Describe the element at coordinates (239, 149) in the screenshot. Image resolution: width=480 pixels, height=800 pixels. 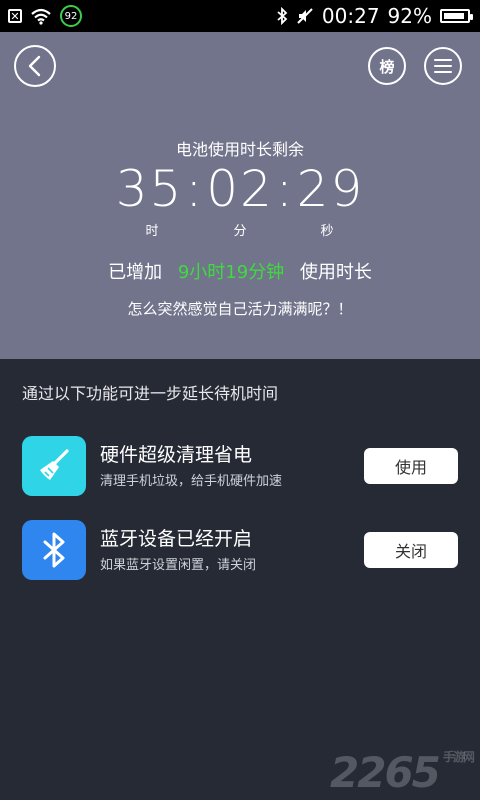
I see `remaining-time-title: 电池使用时长剩余` at that location.